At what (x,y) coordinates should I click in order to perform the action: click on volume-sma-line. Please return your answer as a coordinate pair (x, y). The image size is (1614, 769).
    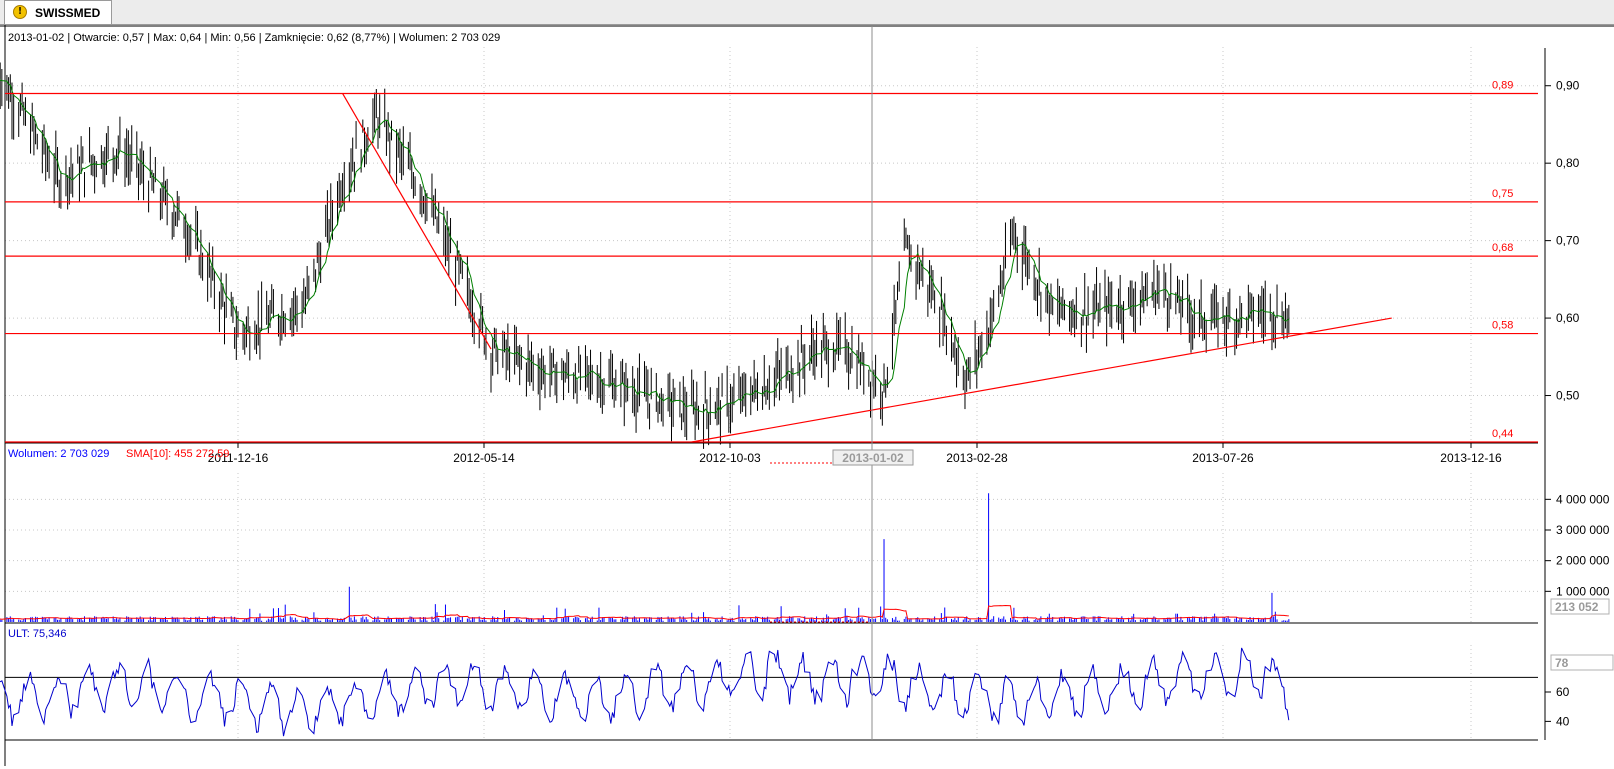
    Looking at the image, I should click on (644, 612).